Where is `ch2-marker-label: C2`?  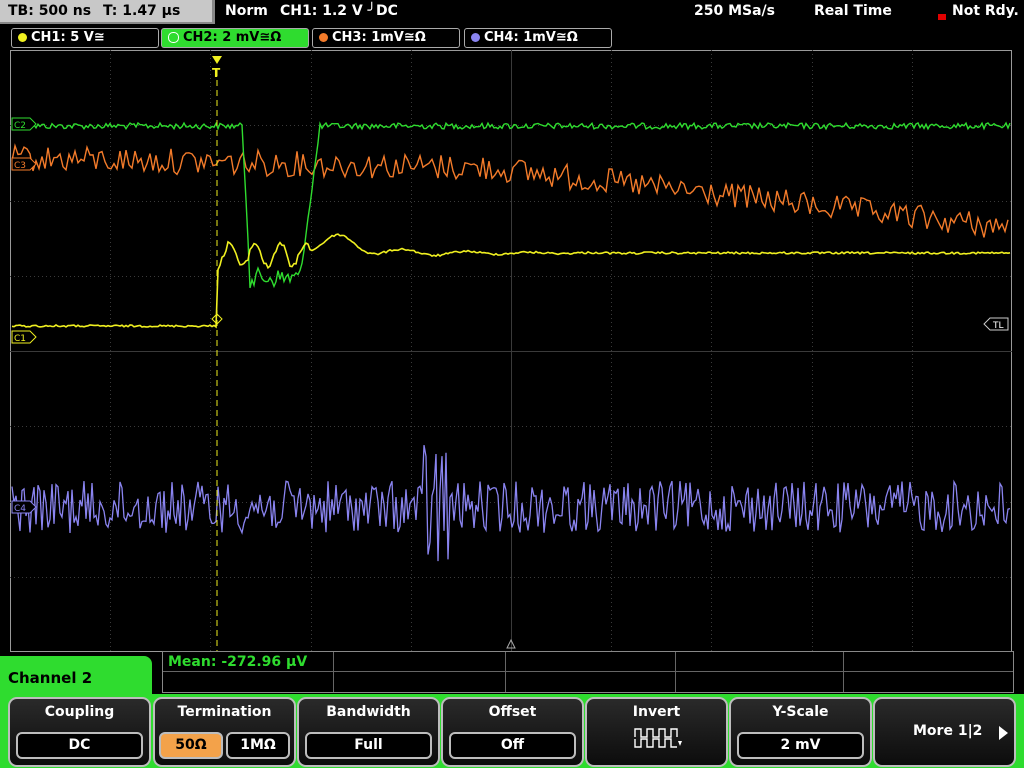
ch2-marker-label: C2 is located at coordinates (20, 126).